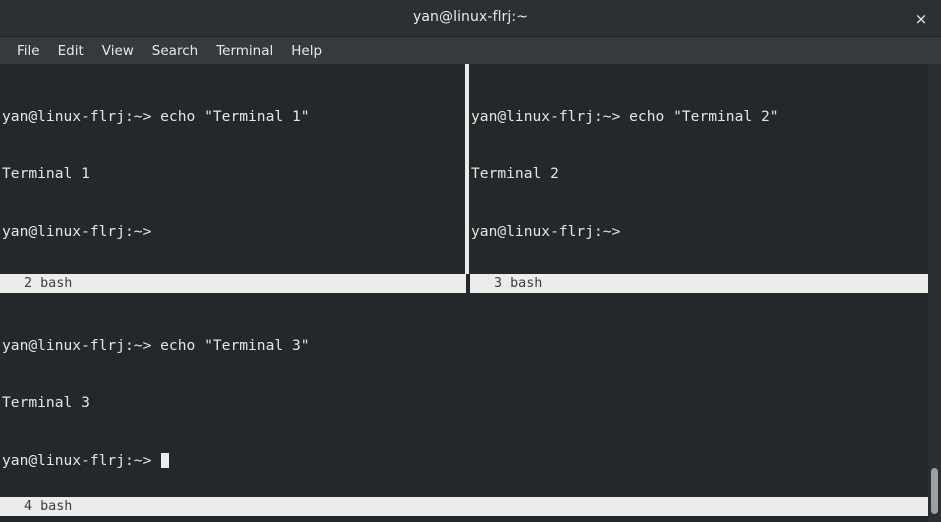 The height and width of the screenshot is (522, 941). What do you see at coordinates (465, 460) in the screenshot?
I see `terminal-prompt-line: yan@linux-flrj:~>` at bounding box center [465, 460].